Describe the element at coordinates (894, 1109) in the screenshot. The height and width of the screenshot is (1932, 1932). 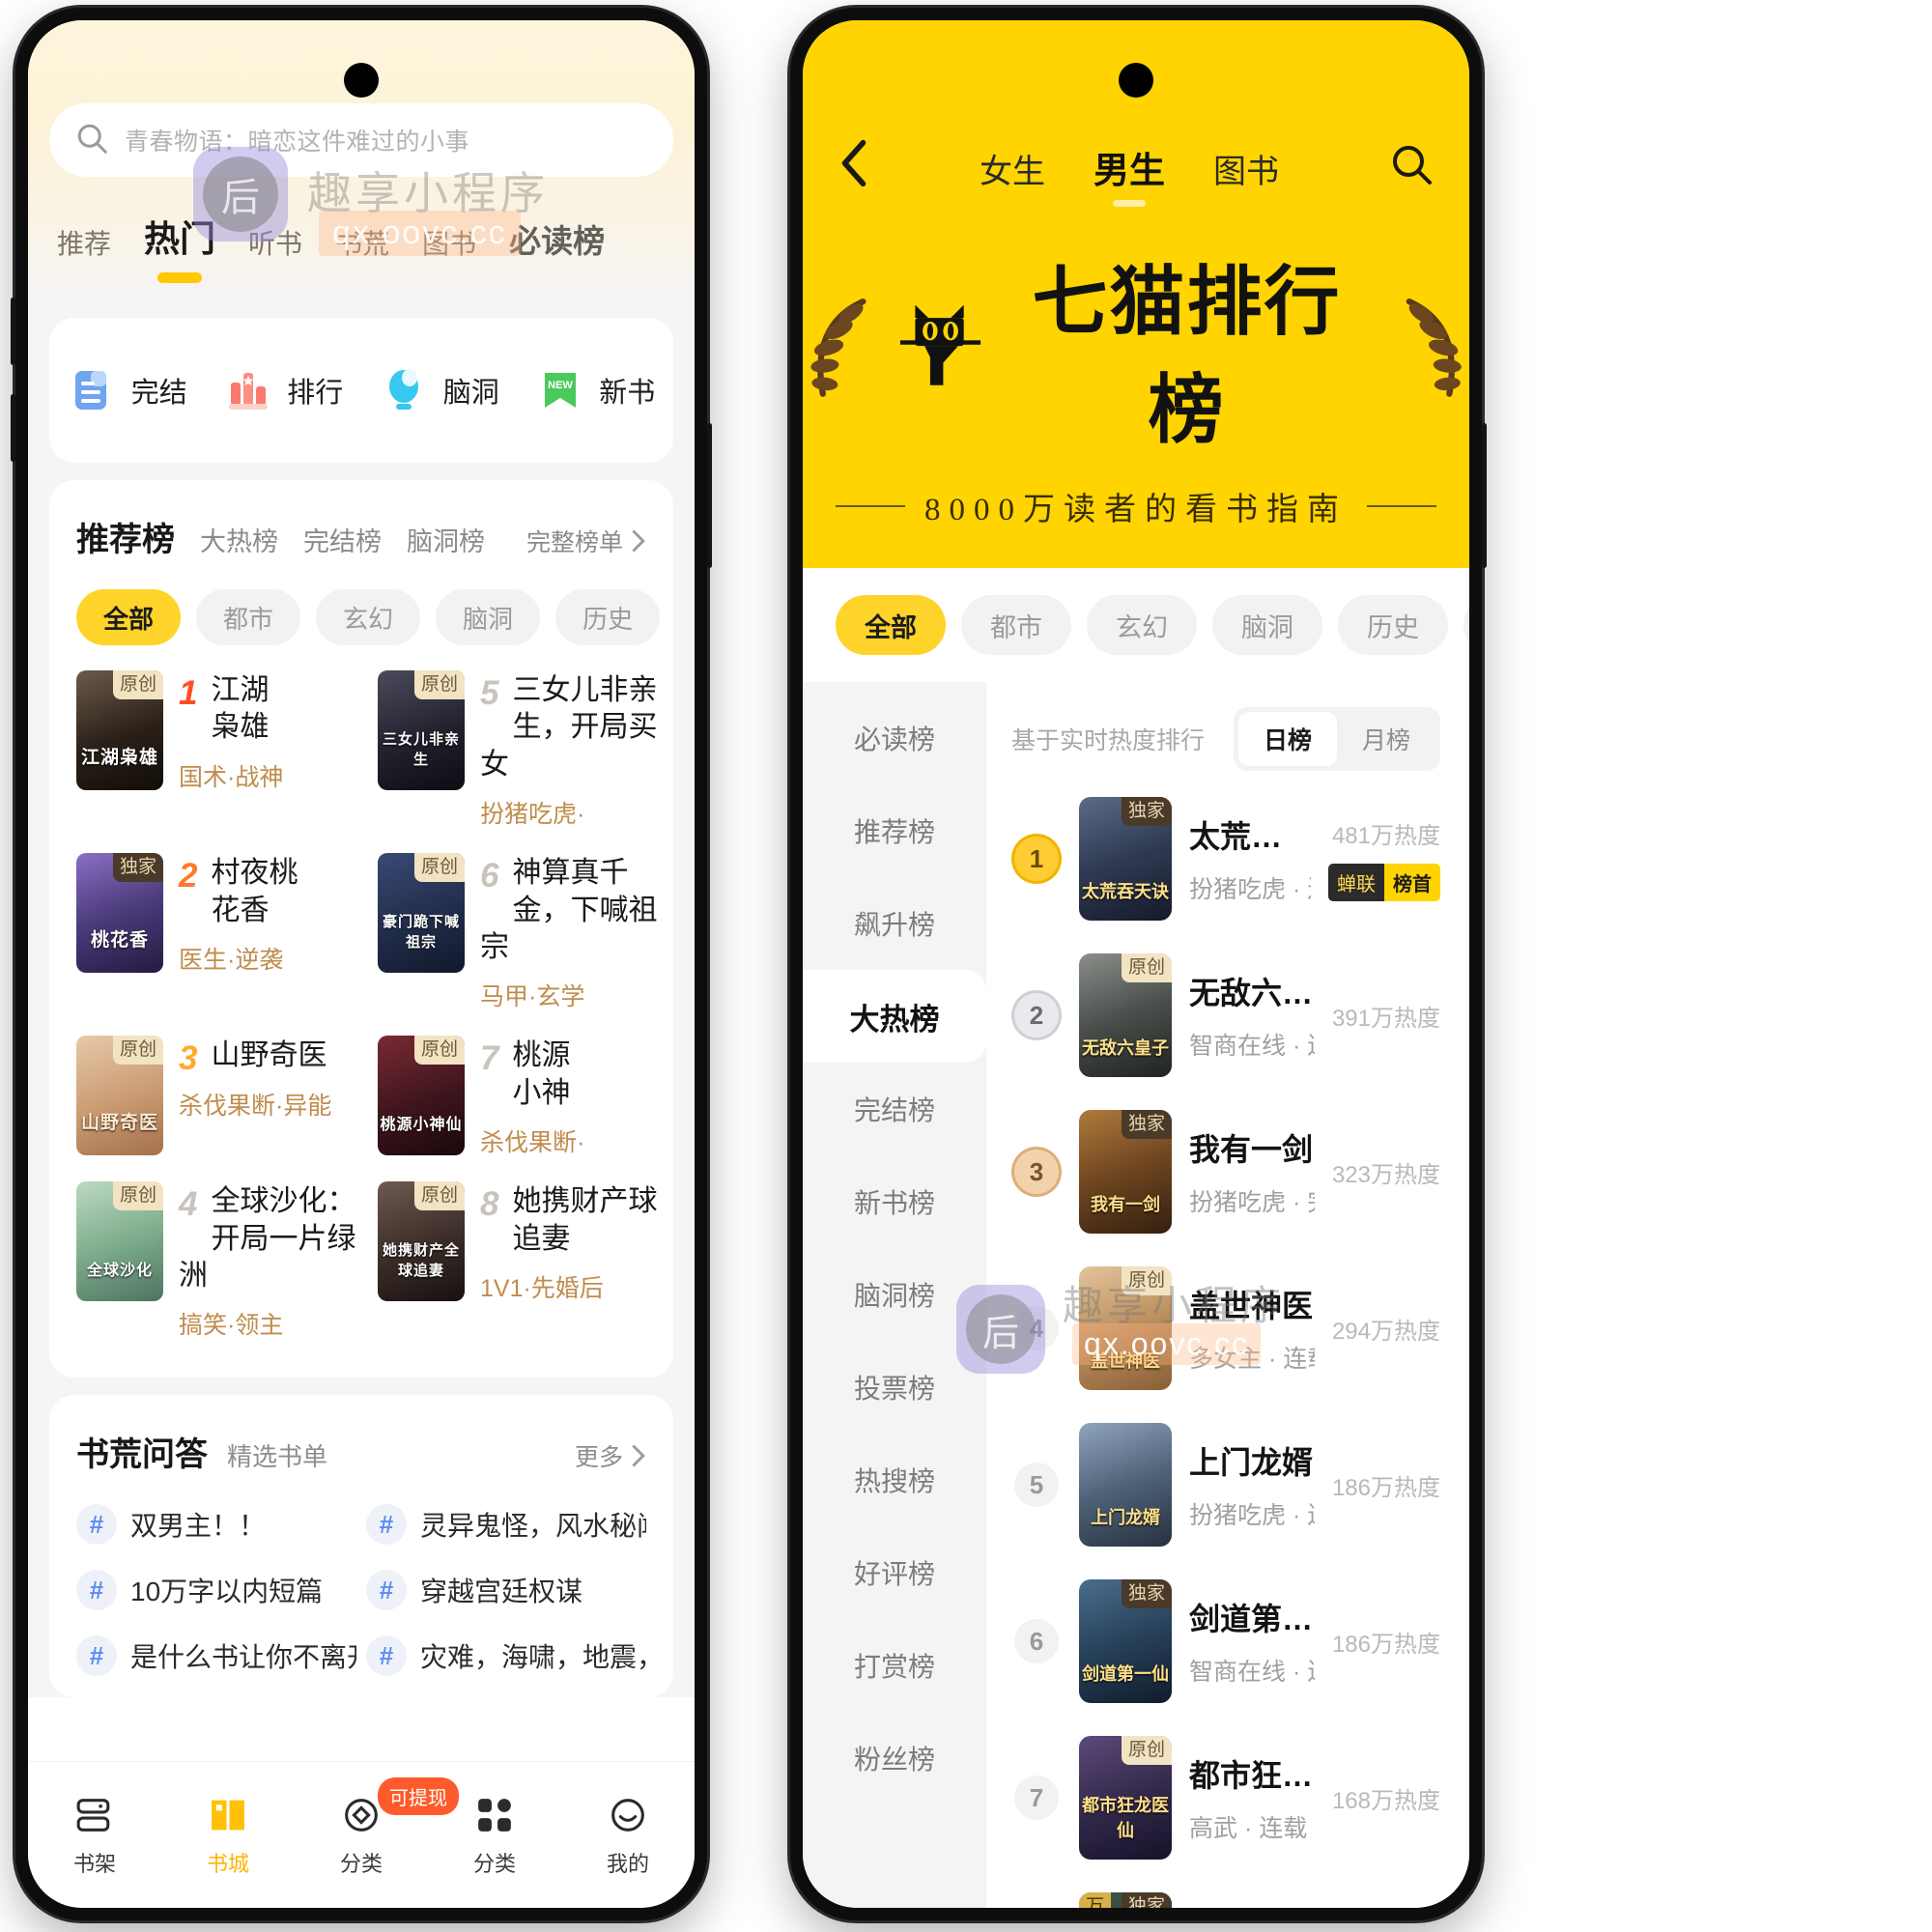
I see `sidebar-item-wanjiebang: 完结榜` at that location.